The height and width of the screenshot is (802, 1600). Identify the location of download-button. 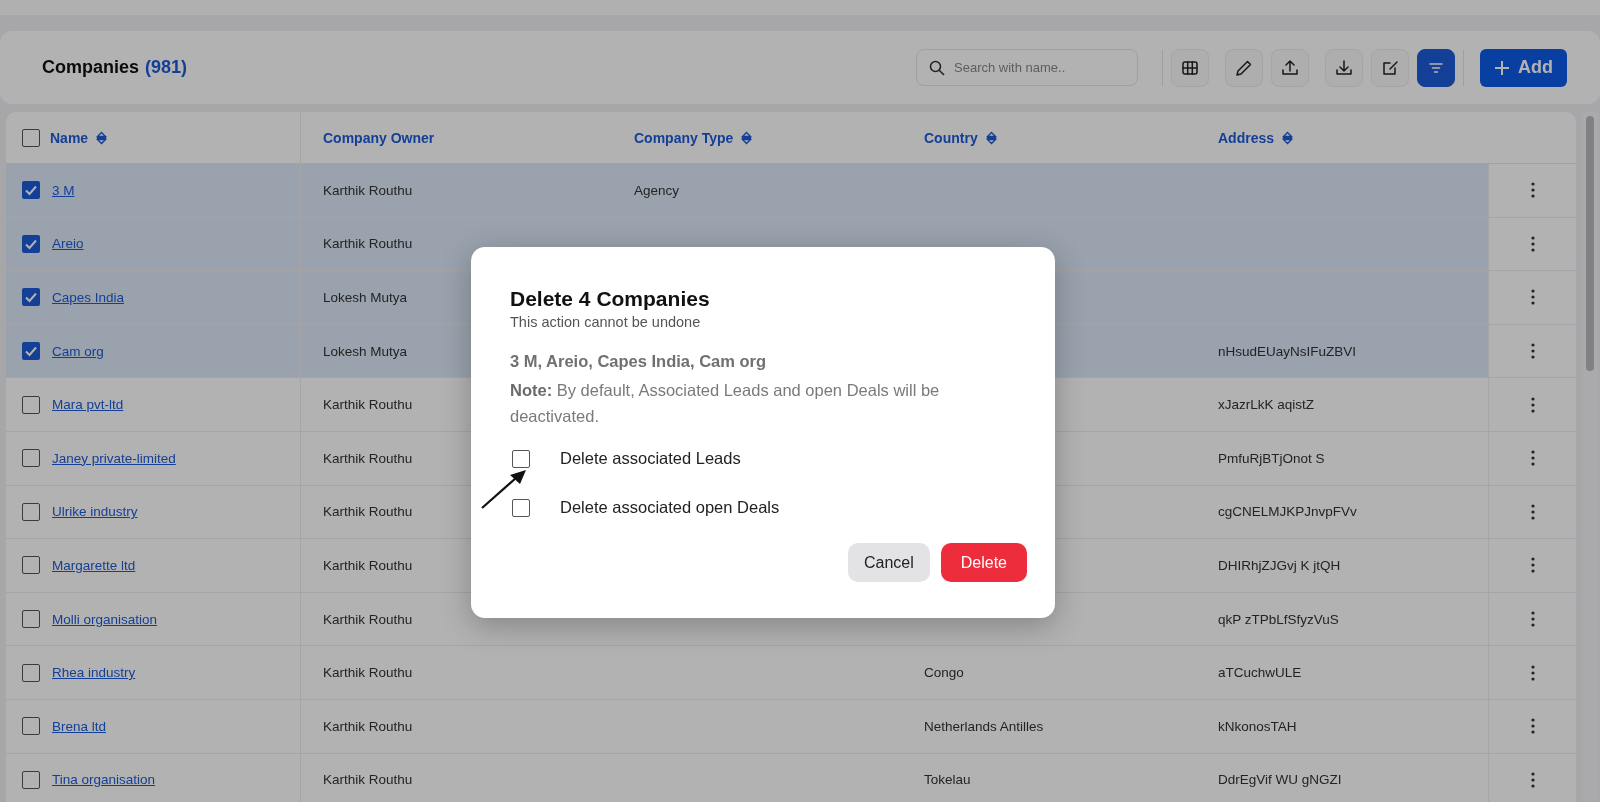
(1344, 67).